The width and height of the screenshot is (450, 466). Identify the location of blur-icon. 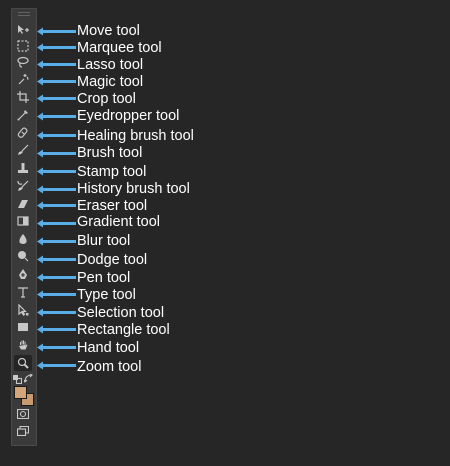
(23, 239).